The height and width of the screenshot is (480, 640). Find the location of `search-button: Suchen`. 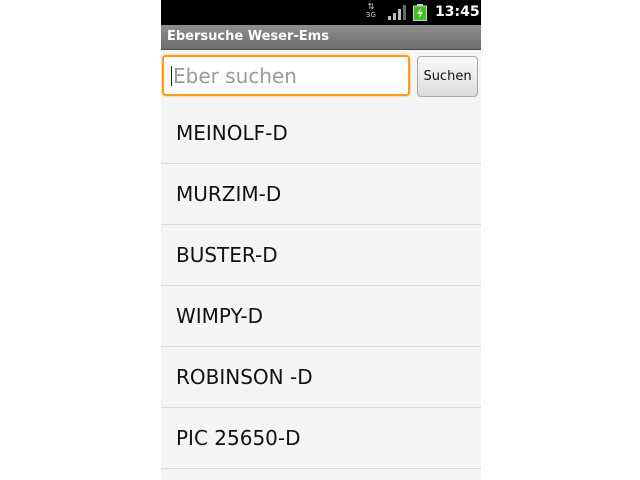

search-button: Suchen is located at coordinates (447, 76).